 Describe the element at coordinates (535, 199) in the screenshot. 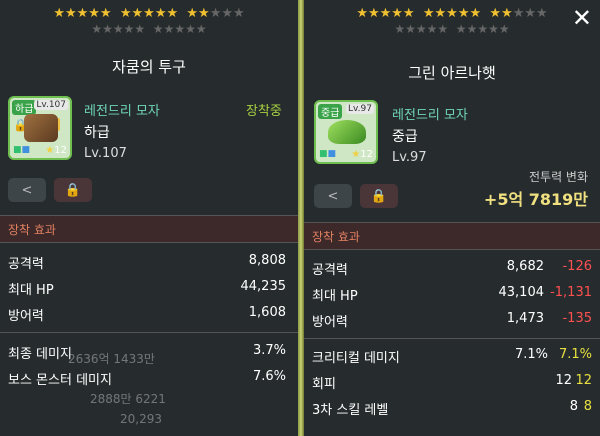

I see `combat-power-change: +5억 7819만` at that location.